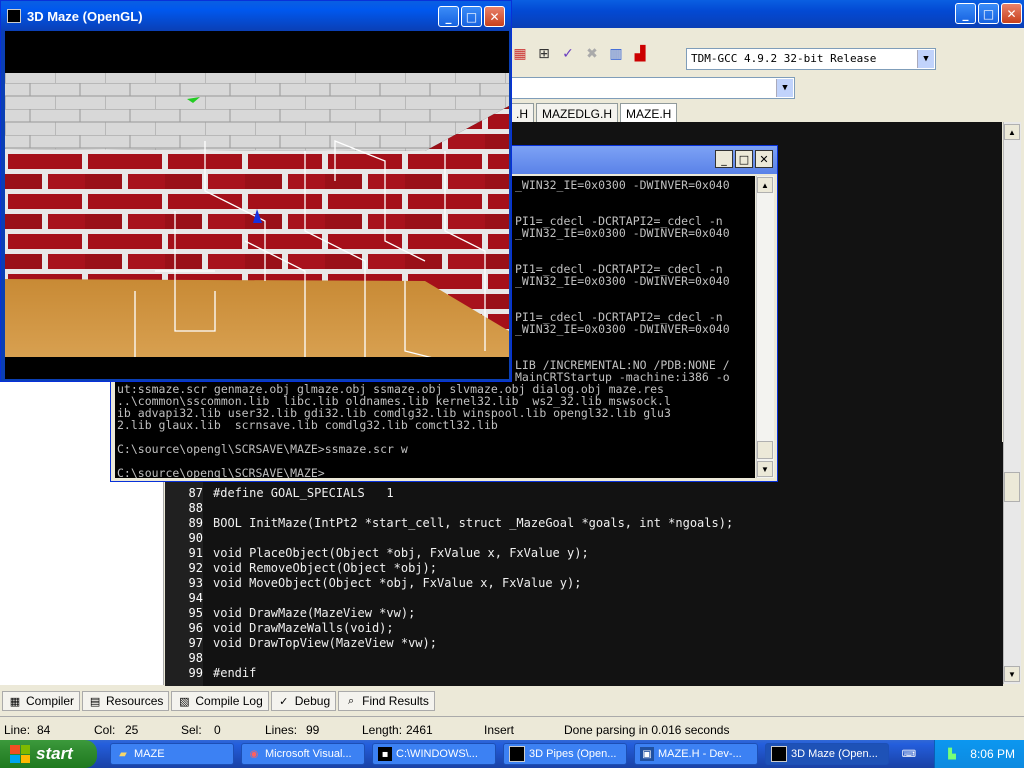  Describe the element at coordinates (184, 523) in the screenshot. I see `line-number: 89` at that location.